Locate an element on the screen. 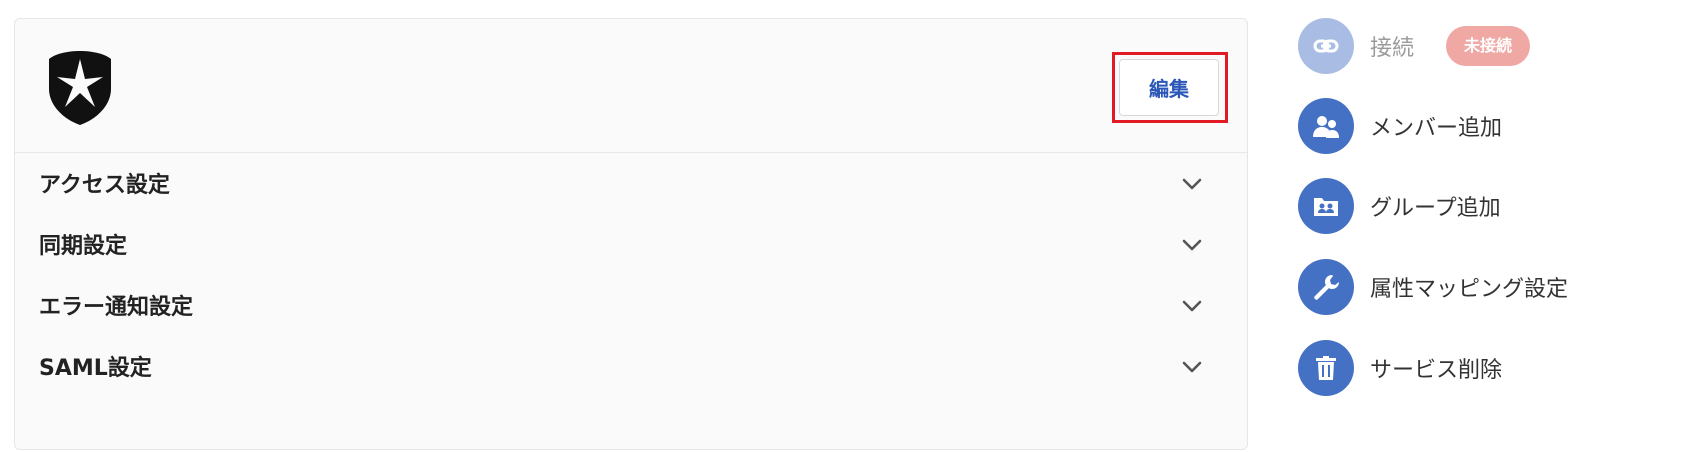 This screenshot has width=1689, height=452. action-delete-service: サービス削除 is located at coordinates (1488, 368).